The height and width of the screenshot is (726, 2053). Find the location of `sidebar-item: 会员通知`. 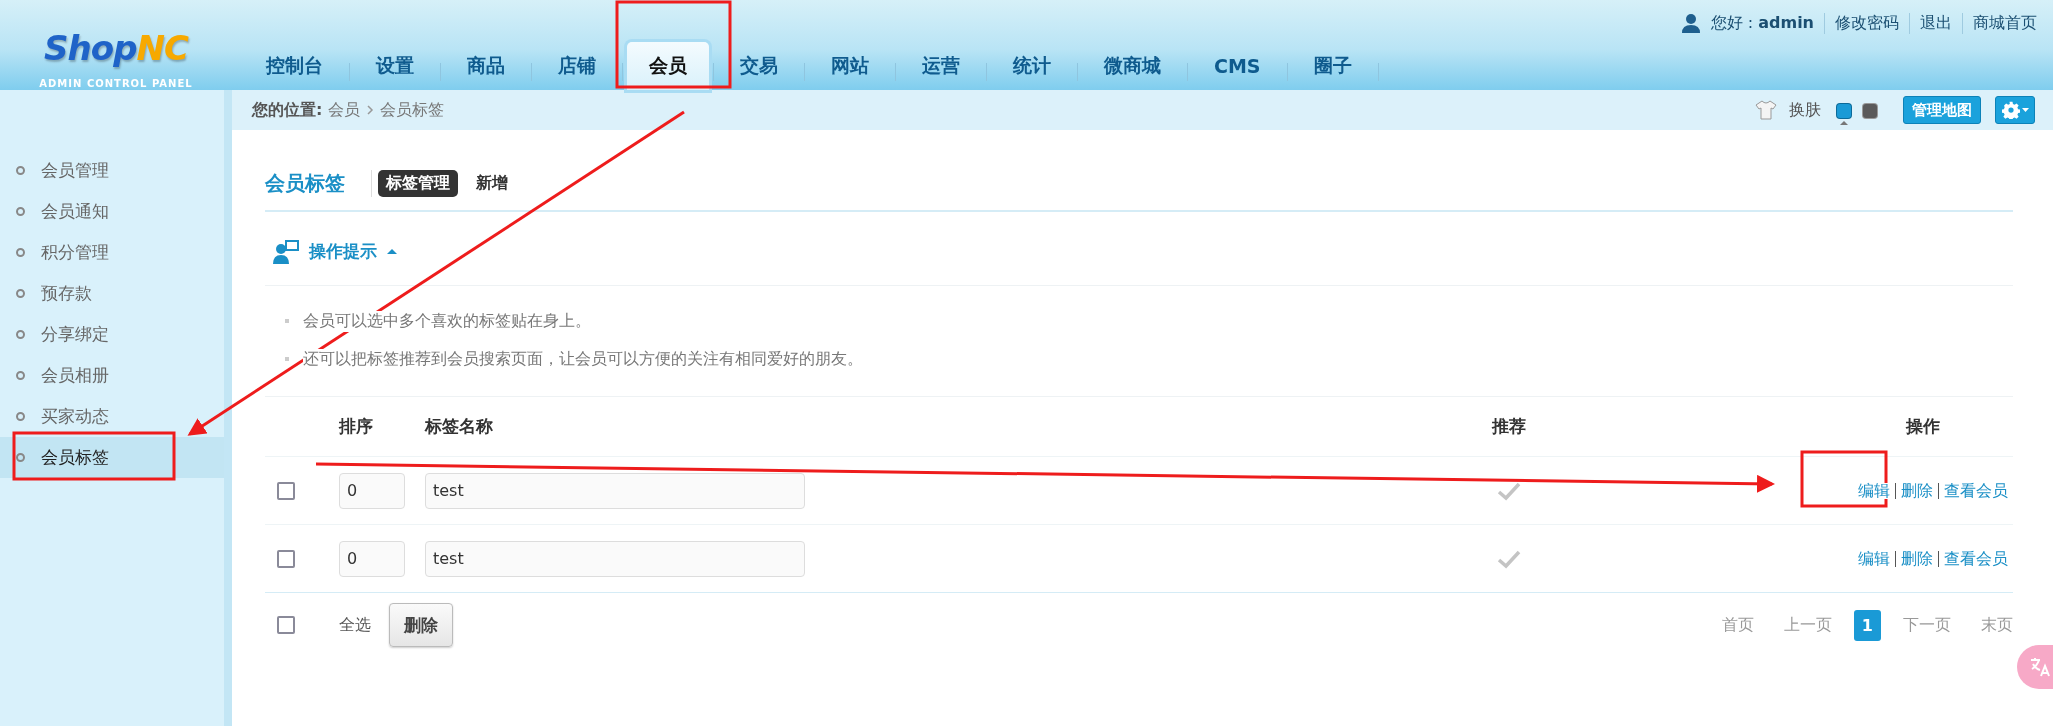

sidebar-item: 会员通知 is located at coordinates (112, 211).